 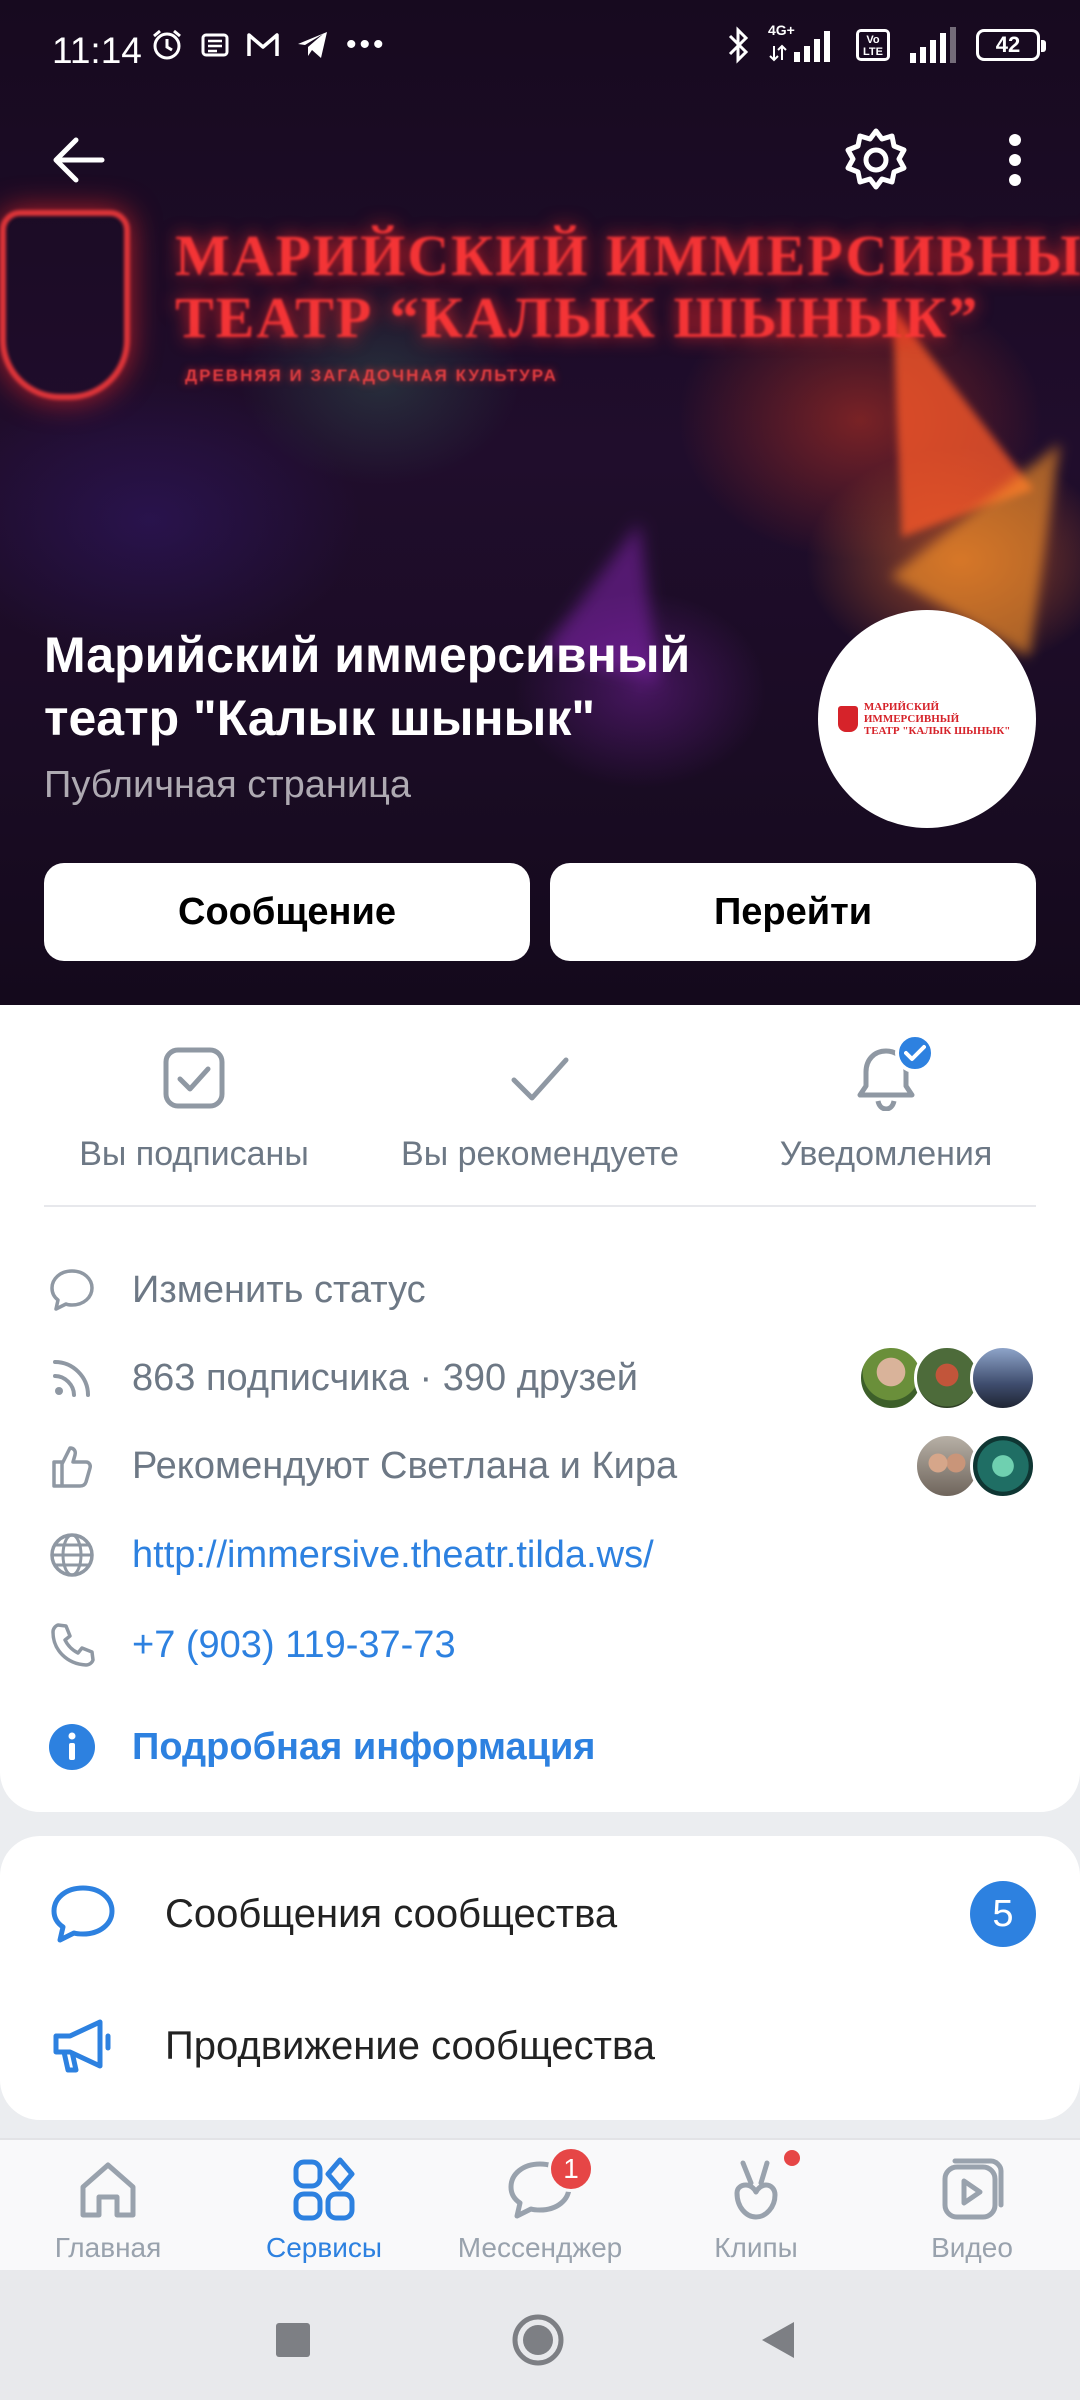 I want to click on notifications-enabled-badge, so click(x=915, y=1053).